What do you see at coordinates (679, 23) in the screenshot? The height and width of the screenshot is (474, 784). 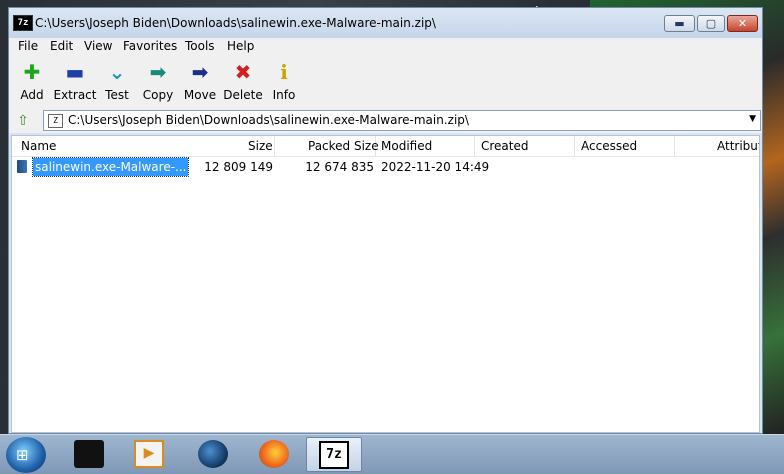 I see `minimize-button: ▬` at bounding box center [679, 23].